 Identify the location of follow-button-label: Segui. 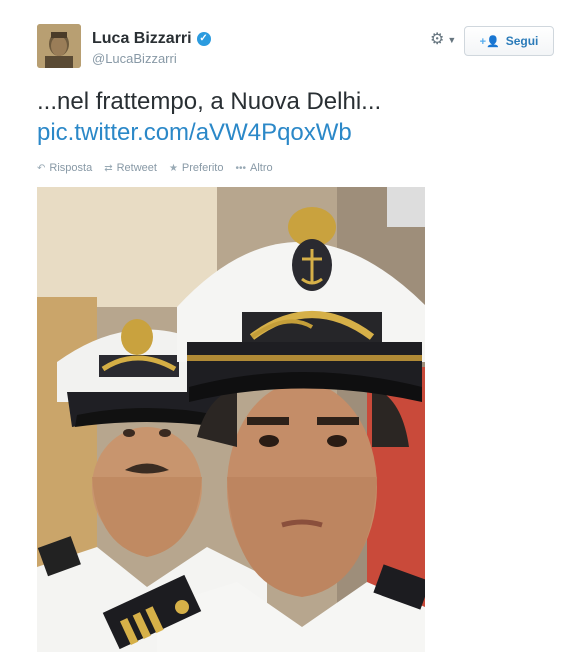
(522, 41).